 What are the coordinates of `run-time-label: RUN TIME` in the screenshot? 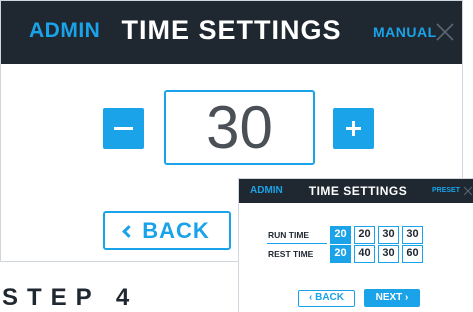 It's located at (289, 235).